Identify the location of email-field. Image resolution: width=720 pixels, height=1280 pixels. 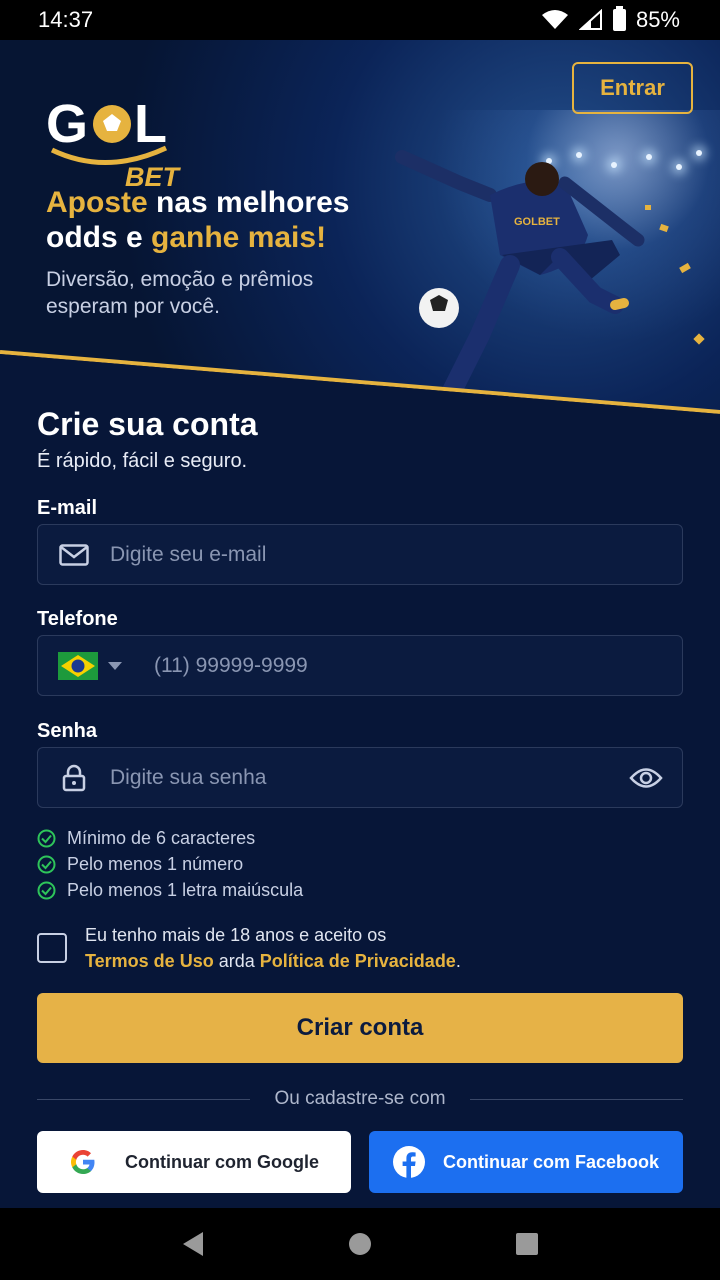
(360, 554).